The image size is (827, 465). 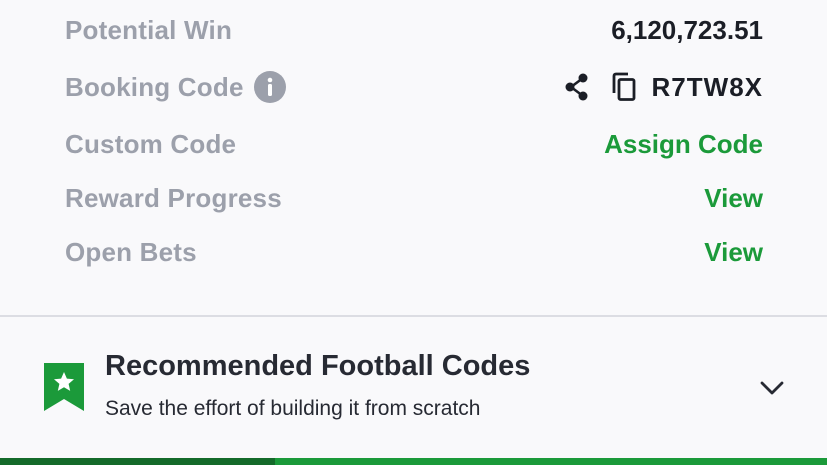 I want to click on open-bets-row: Open Bets View, so click(x=414, y=252).